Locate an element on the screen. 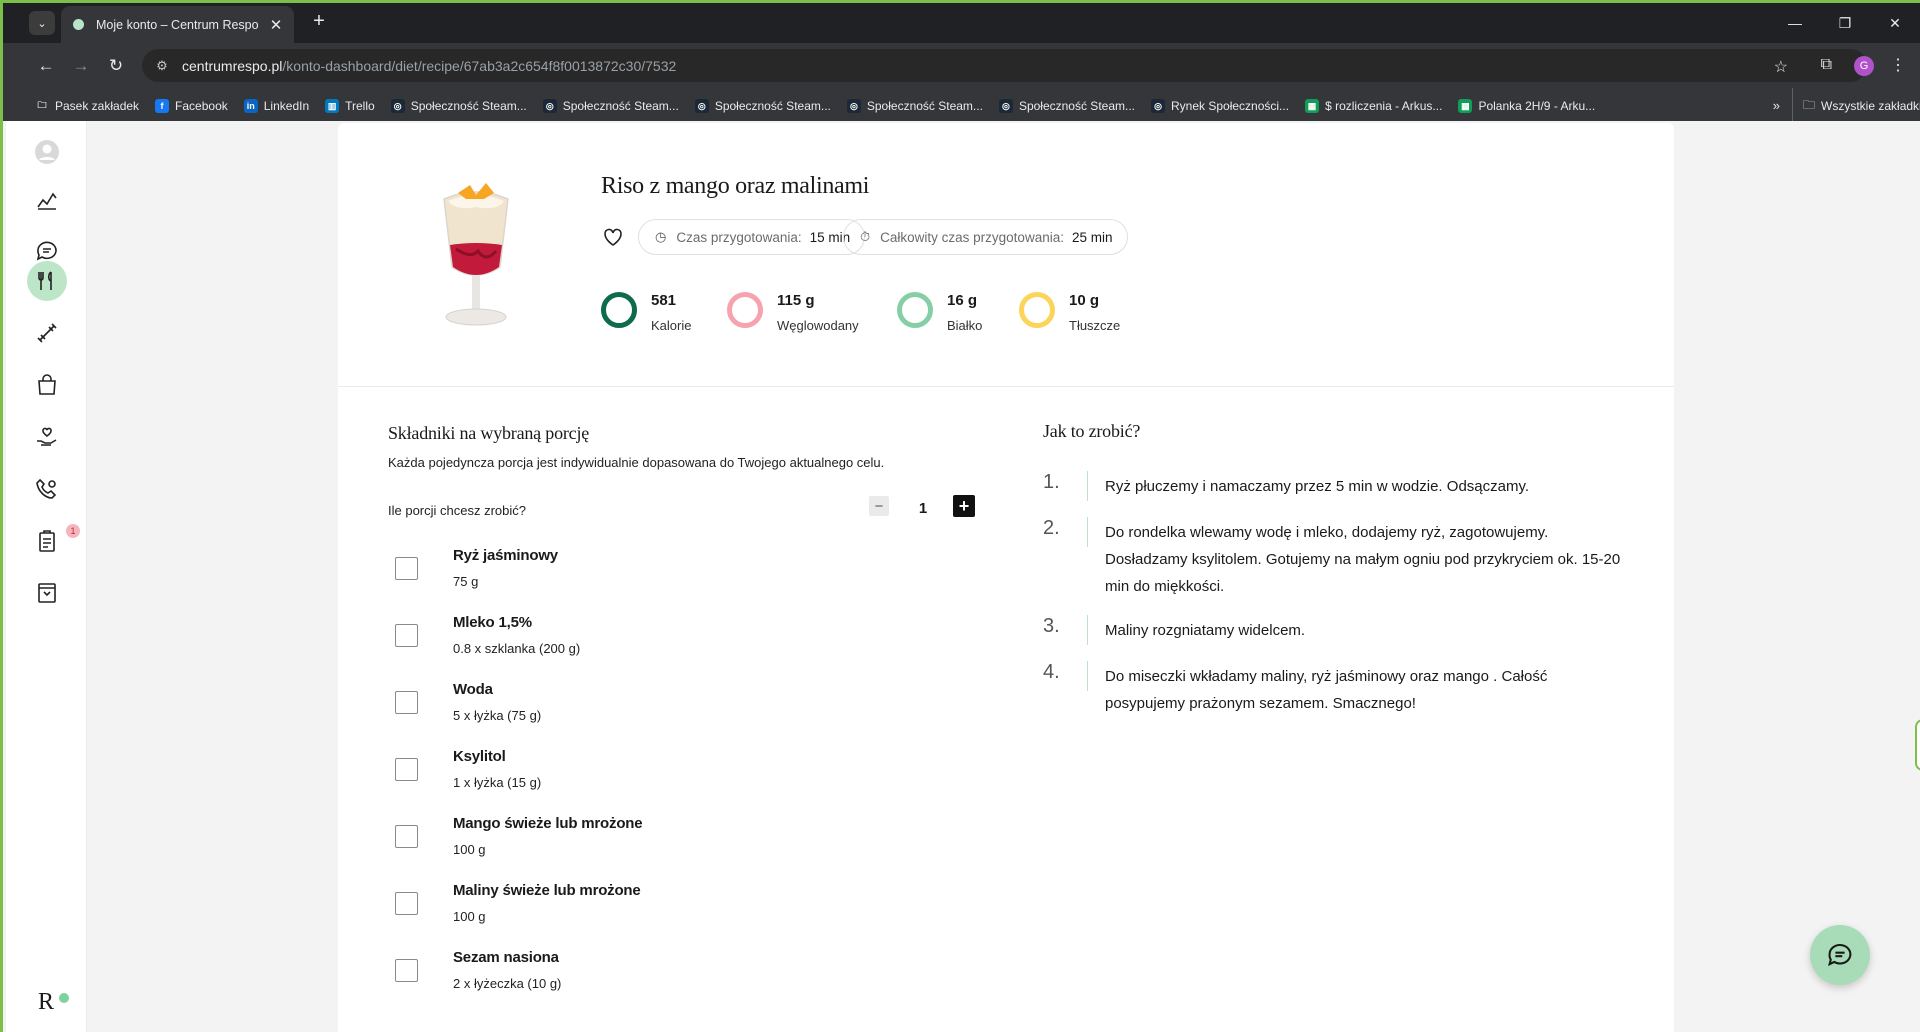  bookmark-item: in LinkedIn is located at coordinates (276, 106).